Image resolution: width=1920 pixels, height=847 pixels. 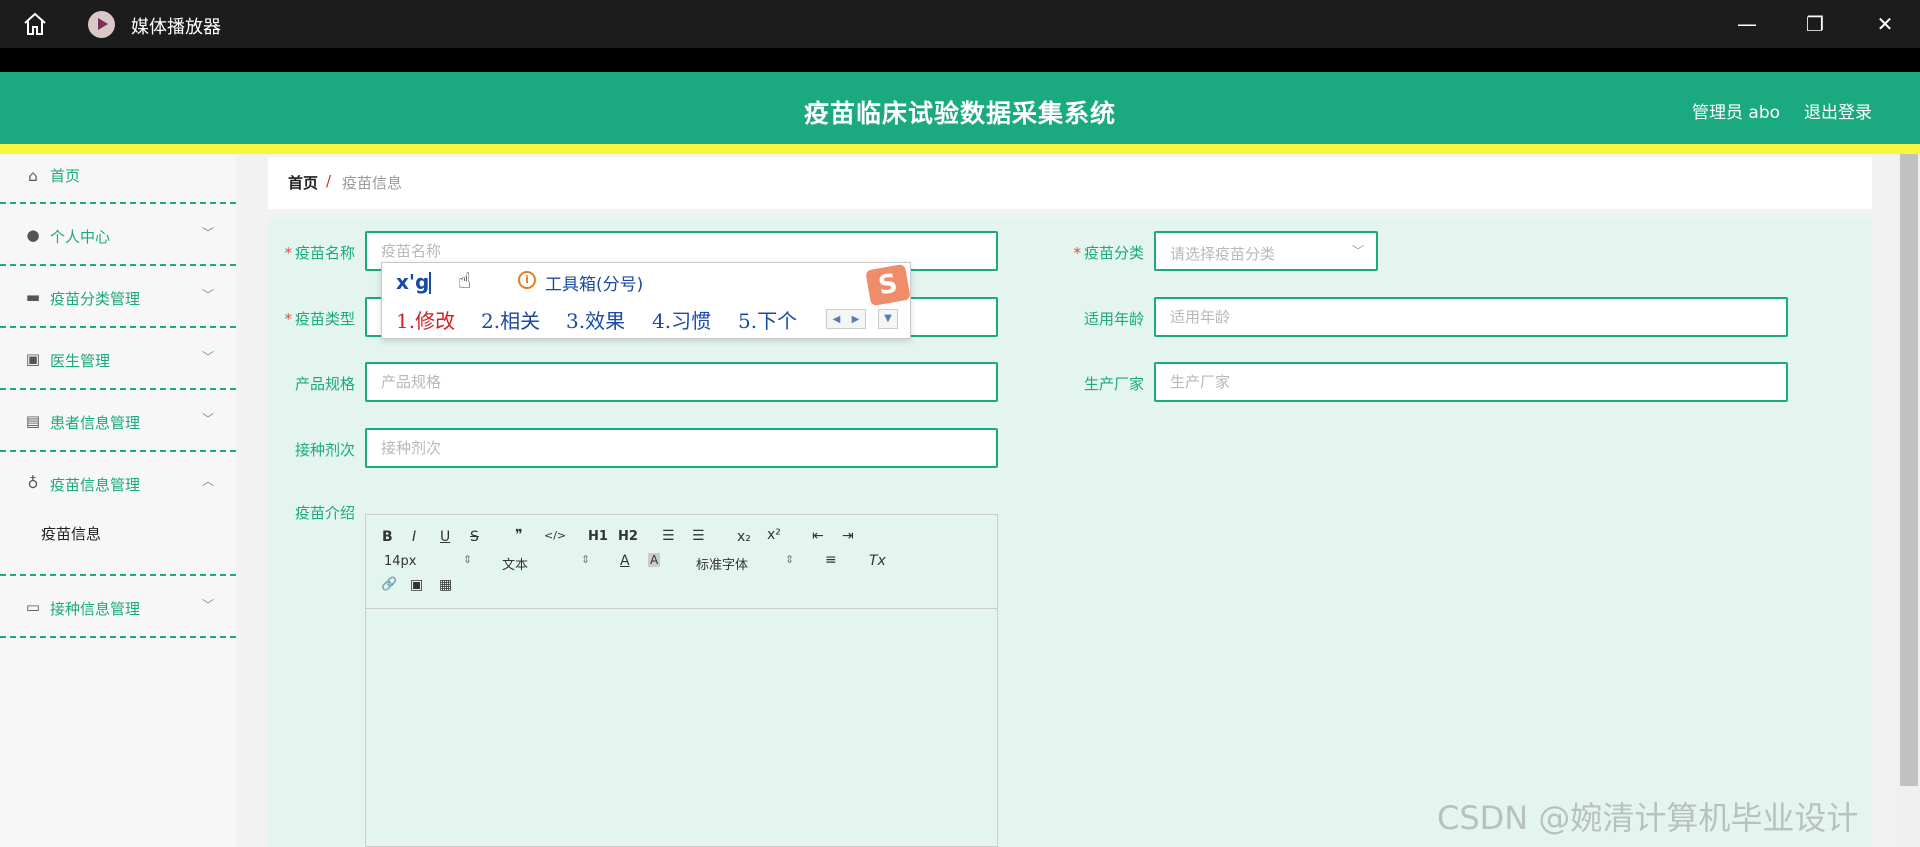 What do you see at coordinates (625, 561) in the screenshot?
I see `font-color-icon: A` at bounding box center [625, 561].